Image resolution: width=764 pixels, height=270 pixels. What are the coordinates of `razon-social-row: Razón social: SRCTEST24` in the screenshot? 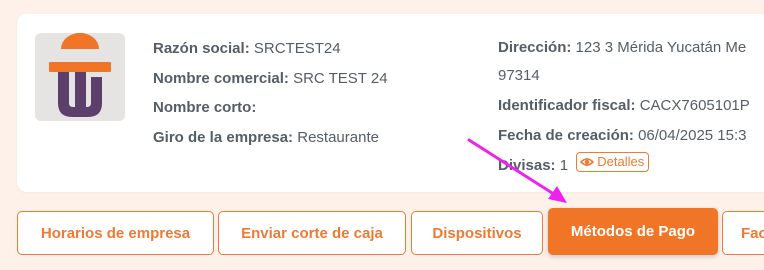 It's located at (270, 49).